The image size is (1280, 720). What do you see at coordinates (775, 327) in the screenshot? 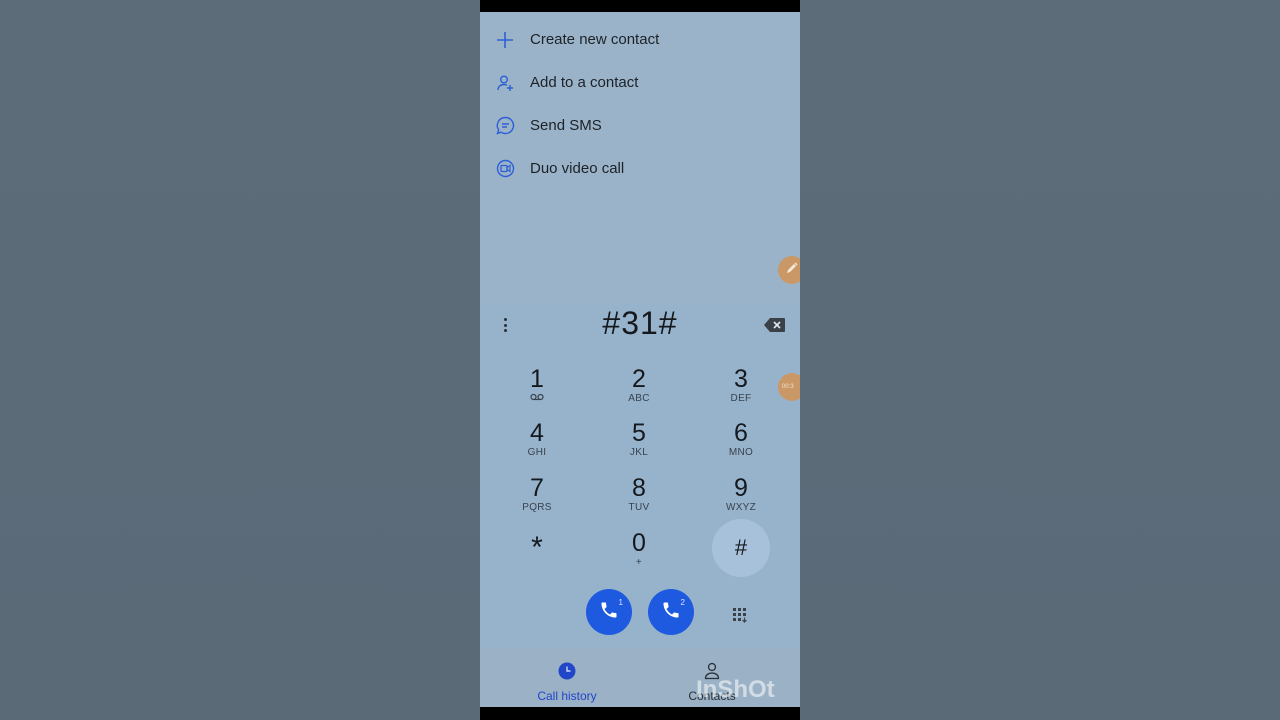
I see `backspace-icon` at bounding box center [775, 327].